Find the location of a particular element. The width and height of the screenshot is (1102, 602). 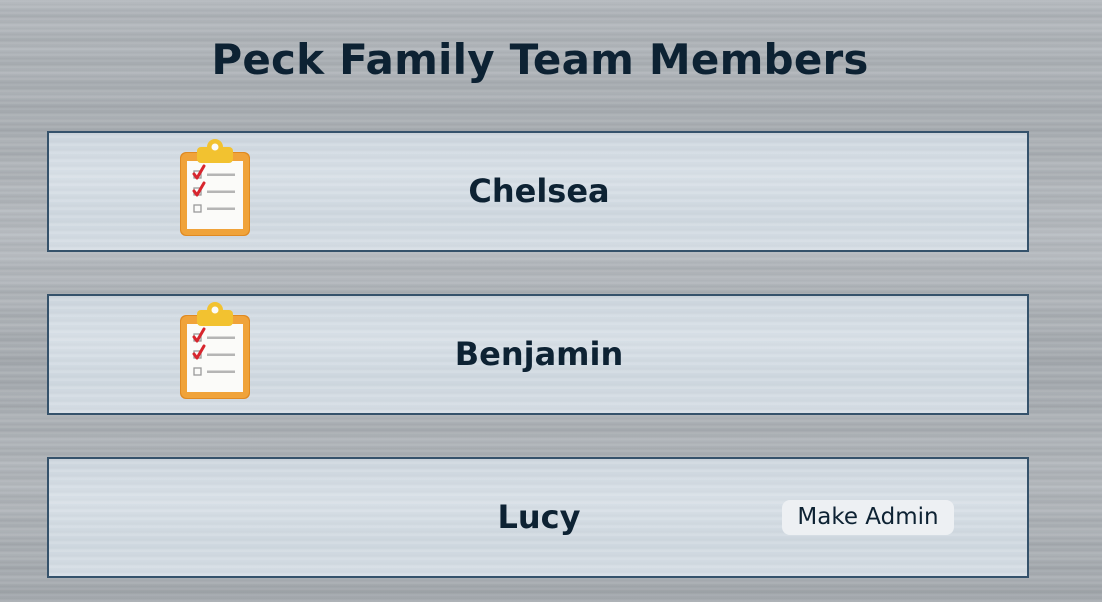

member-name: Benjamin is located at coordinates (539, 354).